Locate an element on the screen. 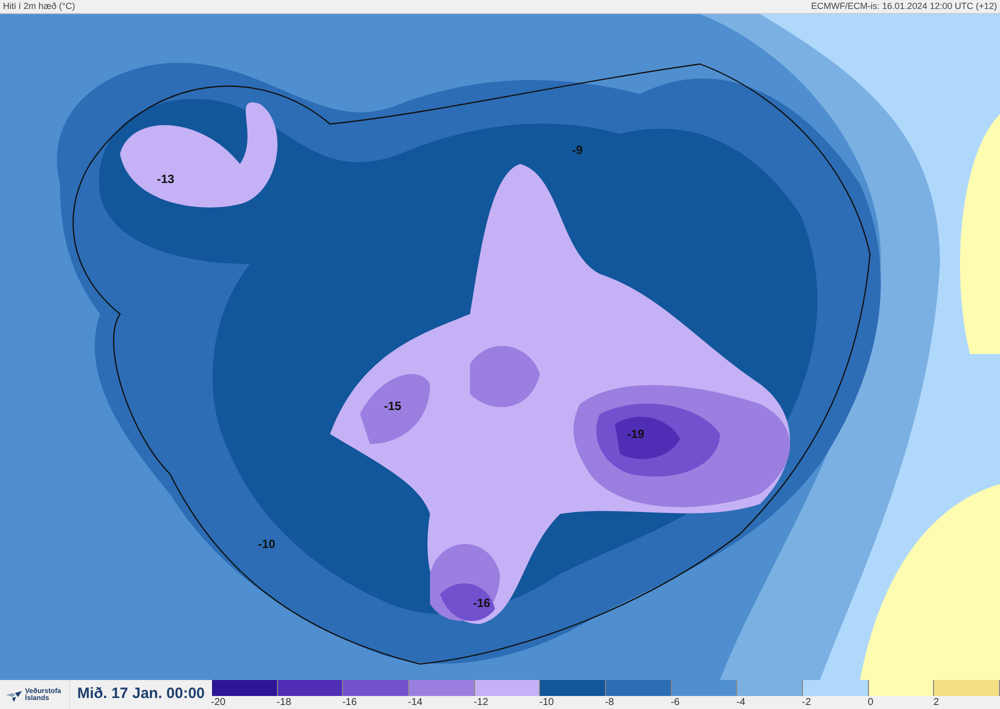 The image size is (1000, 709). temperature-label: -16 is located at coordinates (481, 603).